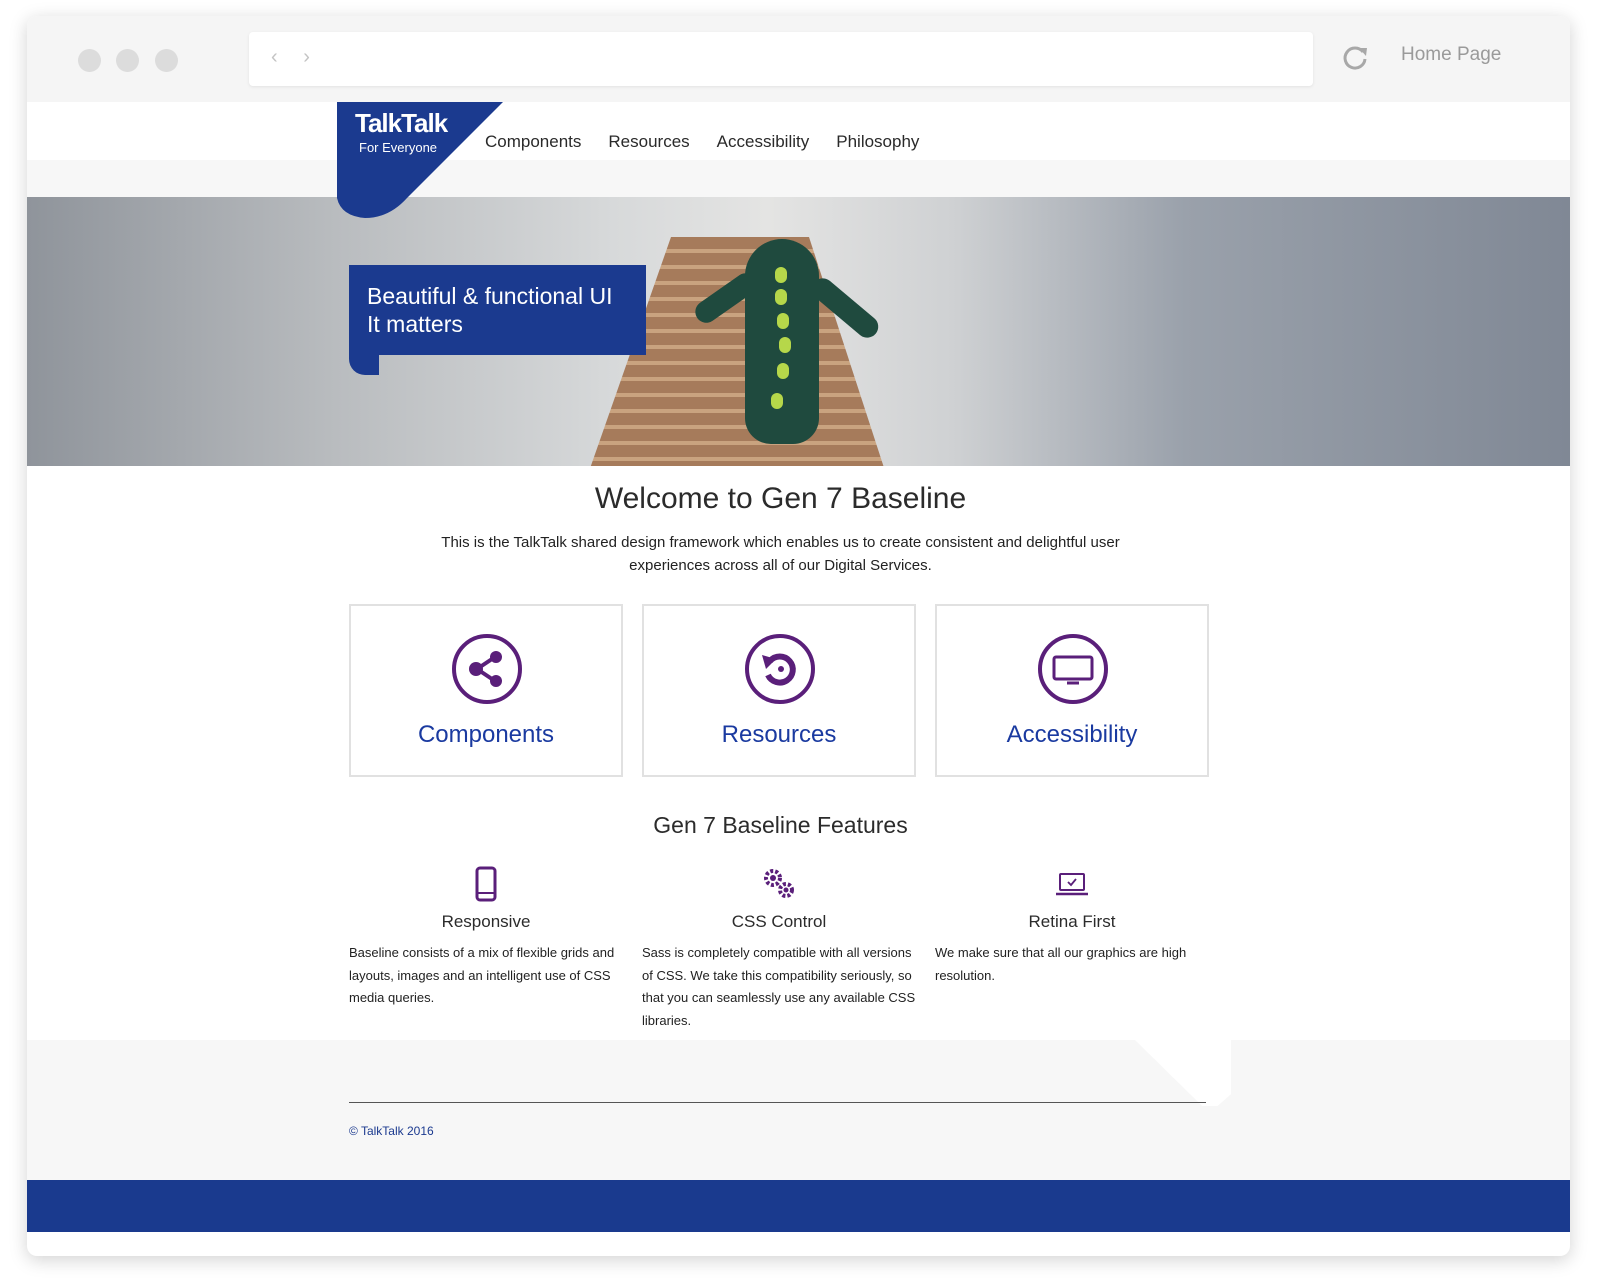 Image resolution: width=1597 pixels, height=1284 pixels. Describe the element at coordinates (877, 142) in the screenshot. I see `nav-philosophy: Philosophy` at that location.